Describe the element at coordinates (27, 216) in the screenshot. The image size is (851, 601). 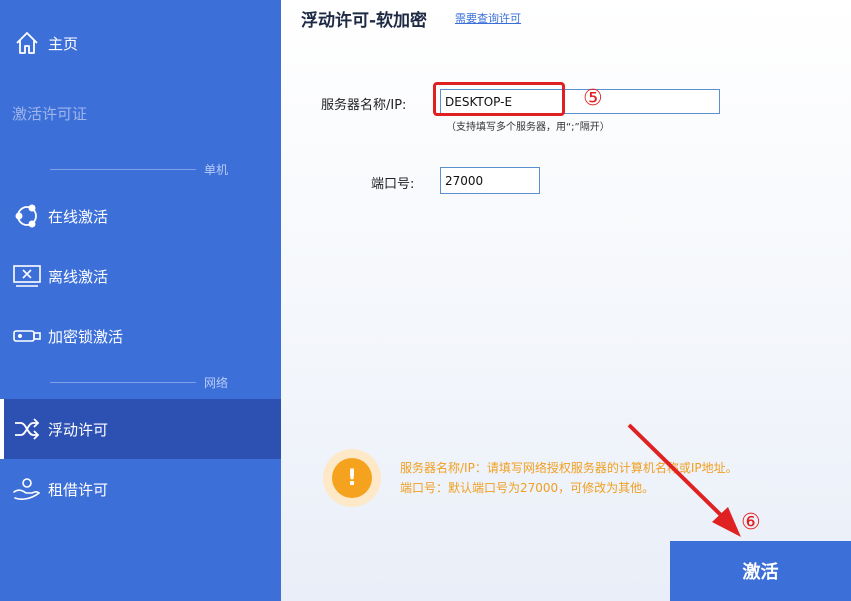
I see `share-network-icon` at that location.